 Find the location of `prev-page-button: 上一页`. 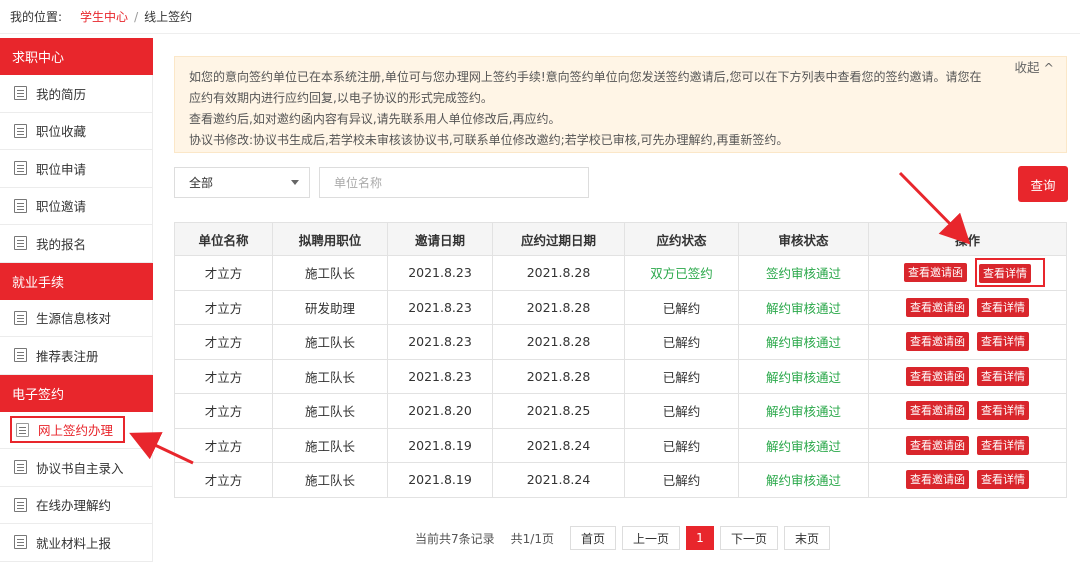

prev-page-button: 上一页 is located at coordinates (650, 538).